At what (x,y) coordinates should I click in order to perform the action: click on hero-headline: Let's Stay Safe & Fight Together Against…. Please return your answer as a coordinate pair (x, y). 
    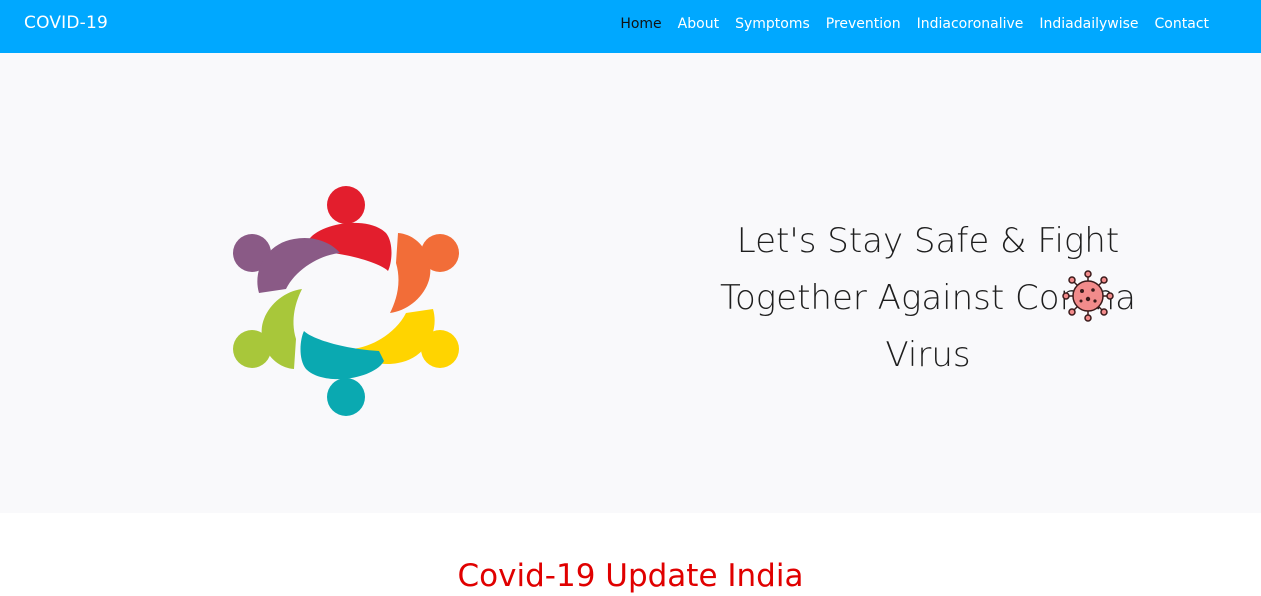
    Looking at the image, I should click on (928, 298).